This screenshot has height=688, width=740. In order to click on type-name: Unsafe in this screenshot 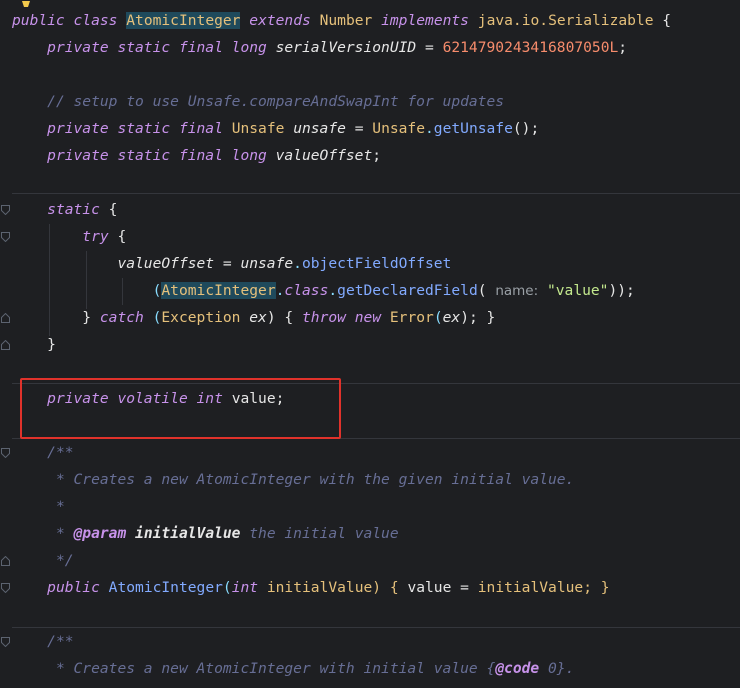, I will do `click(258, 128)`.